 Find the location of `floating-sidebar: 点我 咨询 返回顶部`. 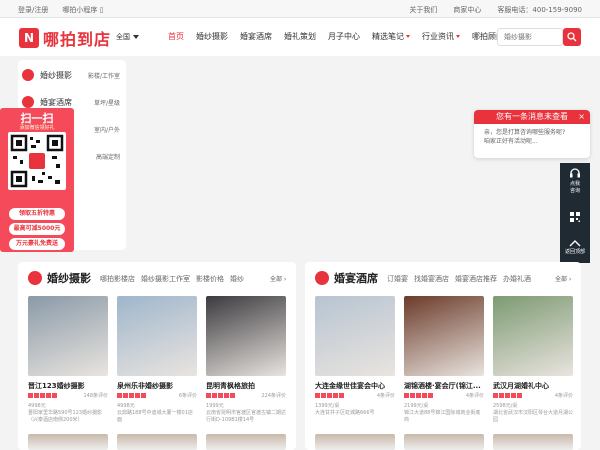

floating-sidebar: 点我 咨询 返回顶部 is located at coordinates (575, 213).